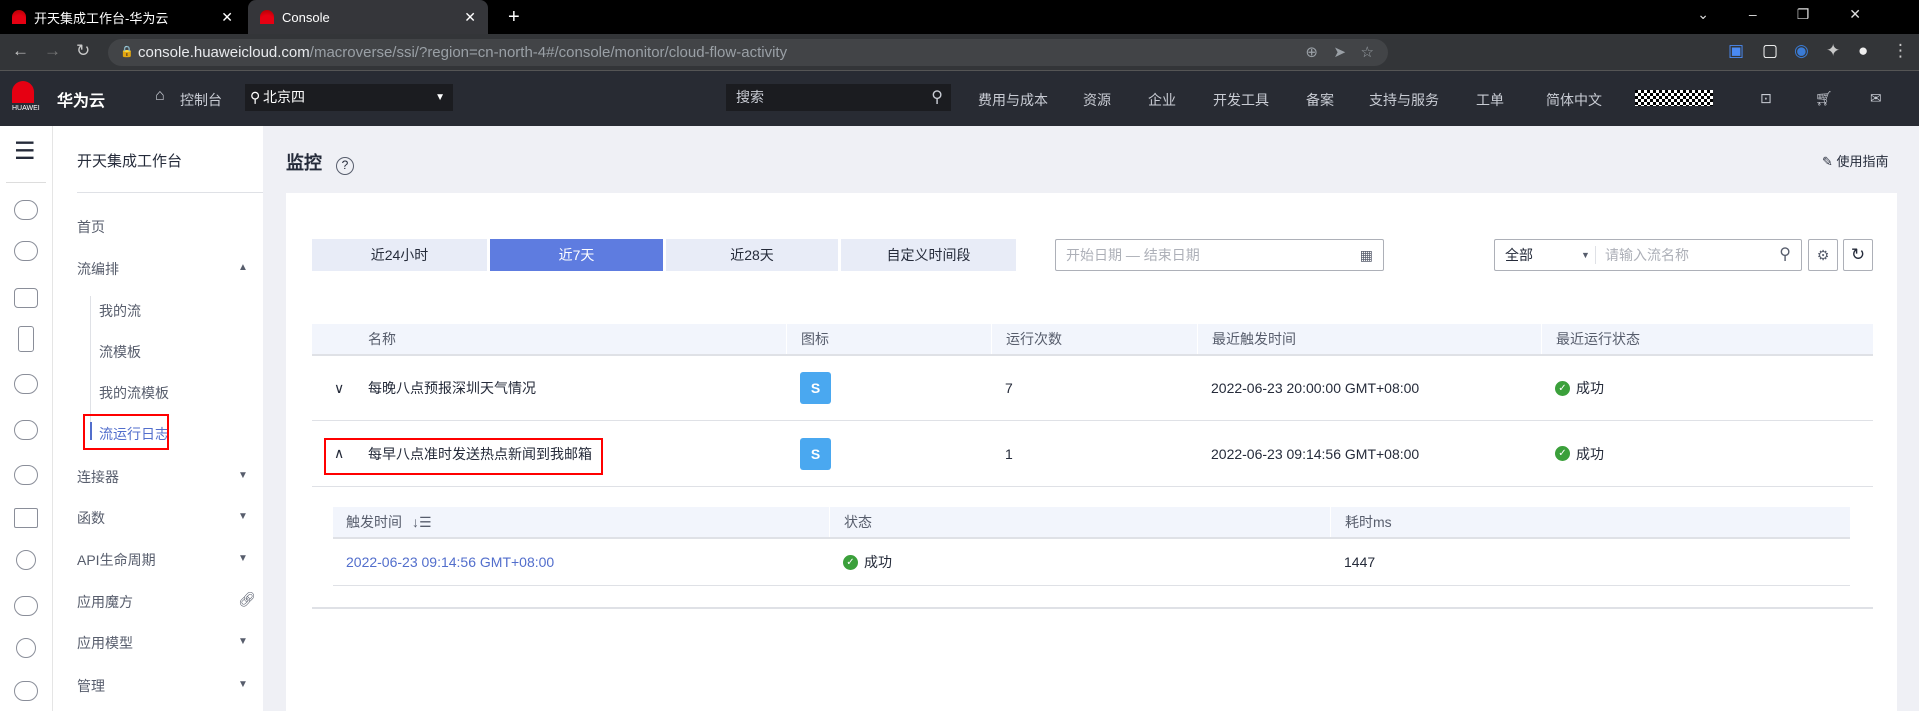 The height and width of the screenshot is (711, 1919). I want to click on puzzle-icon: ✦, so click(1833, 51).